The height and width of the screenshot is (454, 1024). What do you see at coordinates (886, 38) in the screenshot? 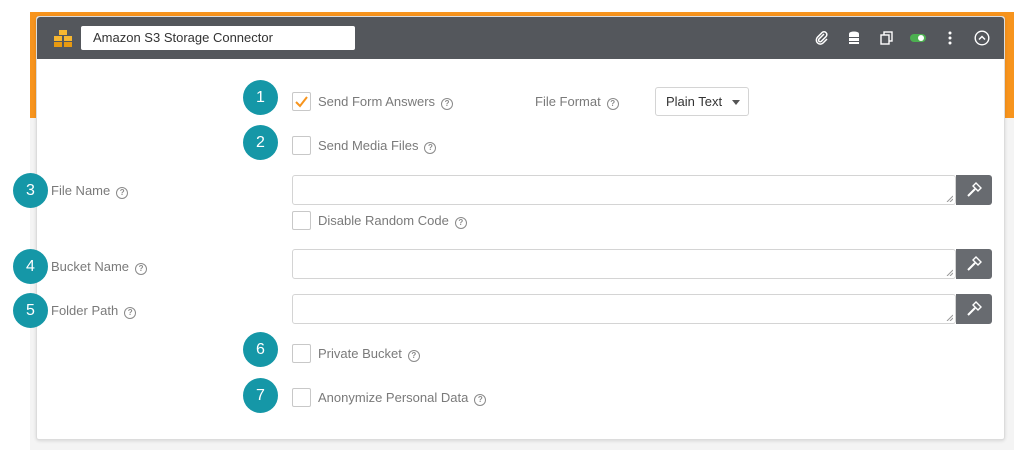
I see `copy-icon` at bounding box center [886, 38].